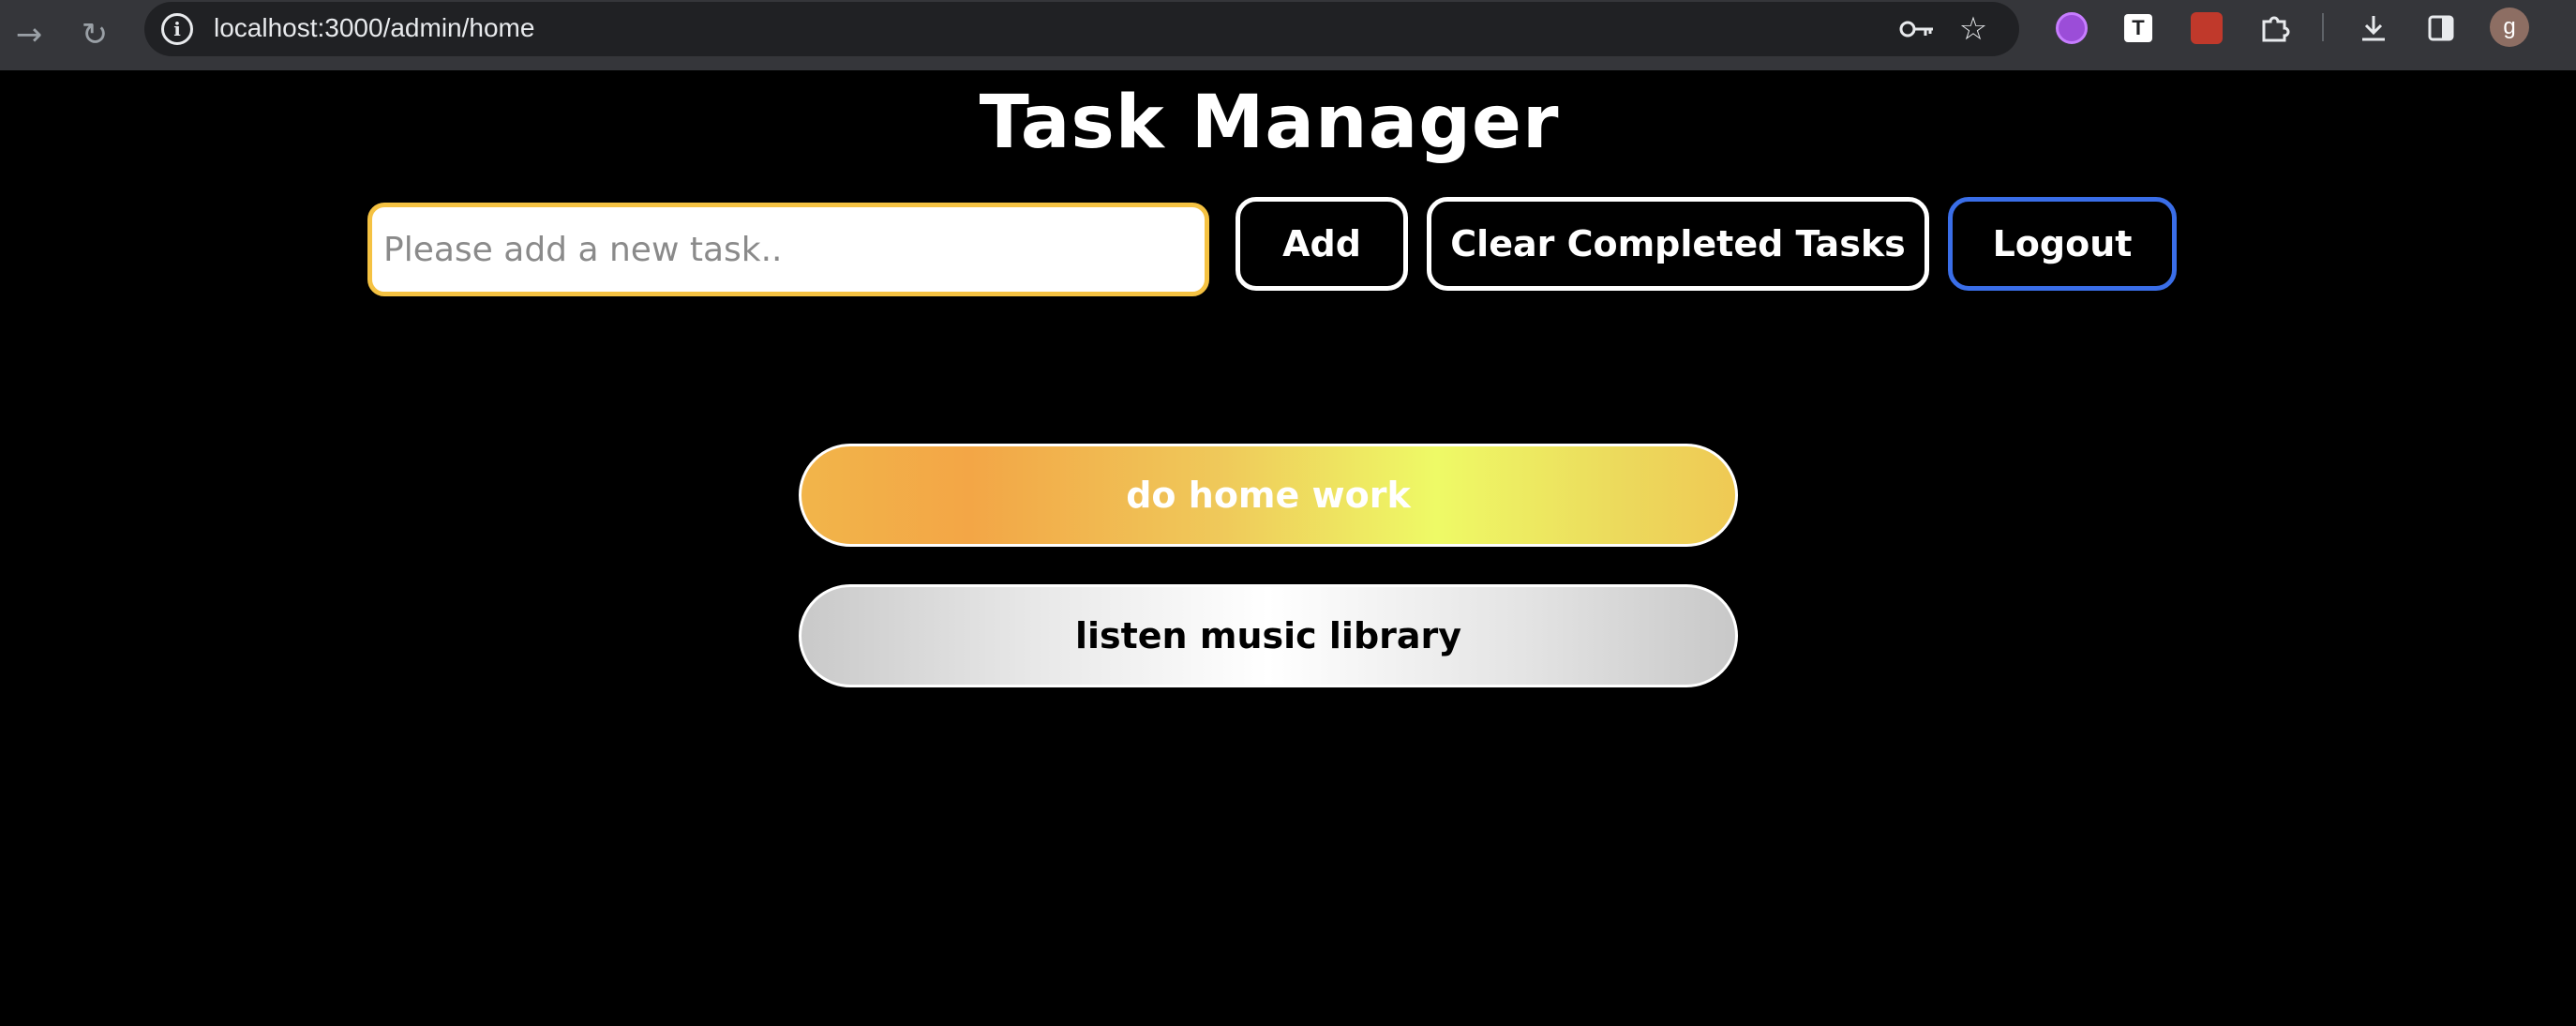 This screenshot has width=2576, height=1026. I want to click on toolbar-separator, so click(2323, 27).